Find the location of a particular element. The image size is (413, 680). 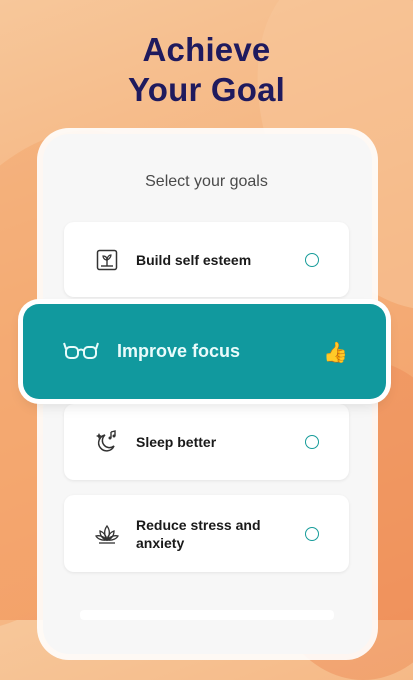

next-card-partial is located at coordinates (207, 615).